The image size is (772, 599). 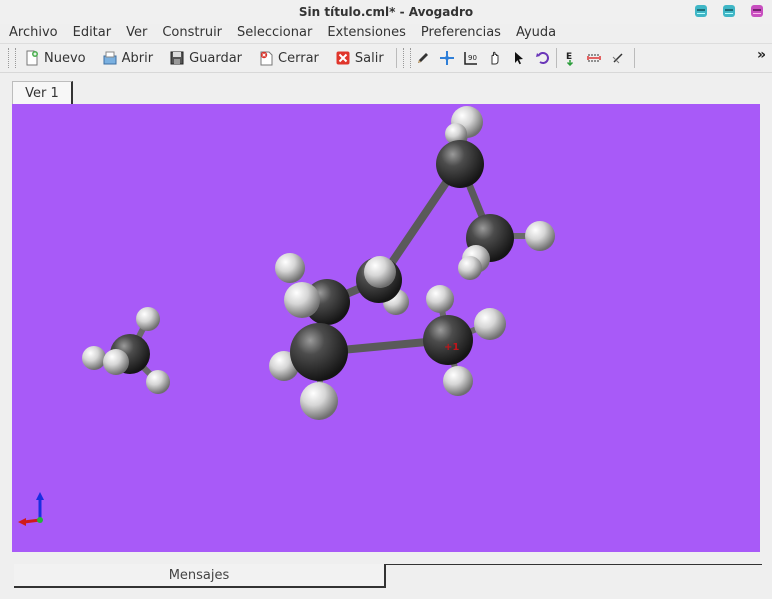 I want to click on carbon-atom-selected, so click(x=448, y=340).